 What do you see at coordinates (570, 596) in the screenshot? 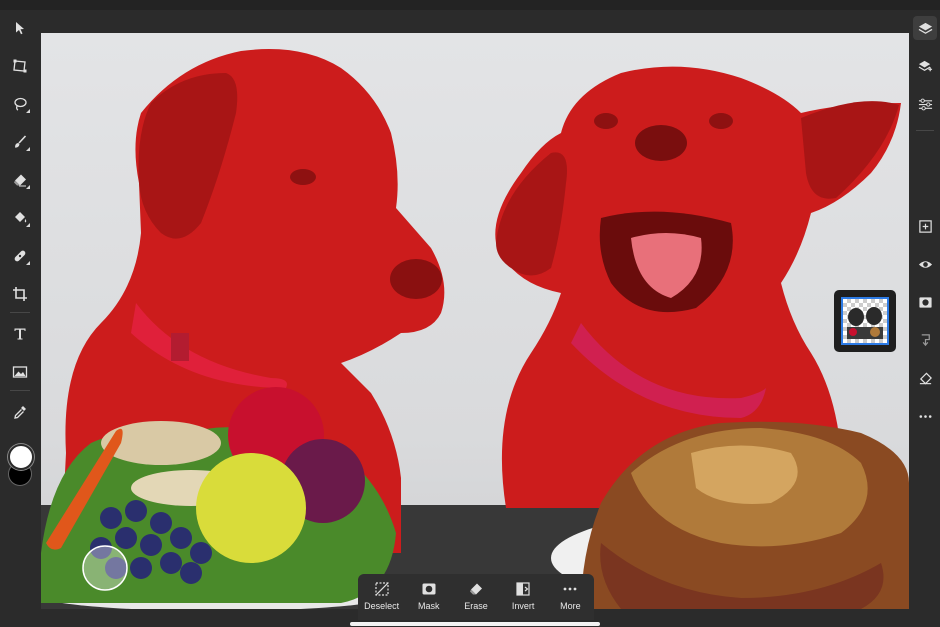
I see `more-button: More` at bounding box center [570, 596].